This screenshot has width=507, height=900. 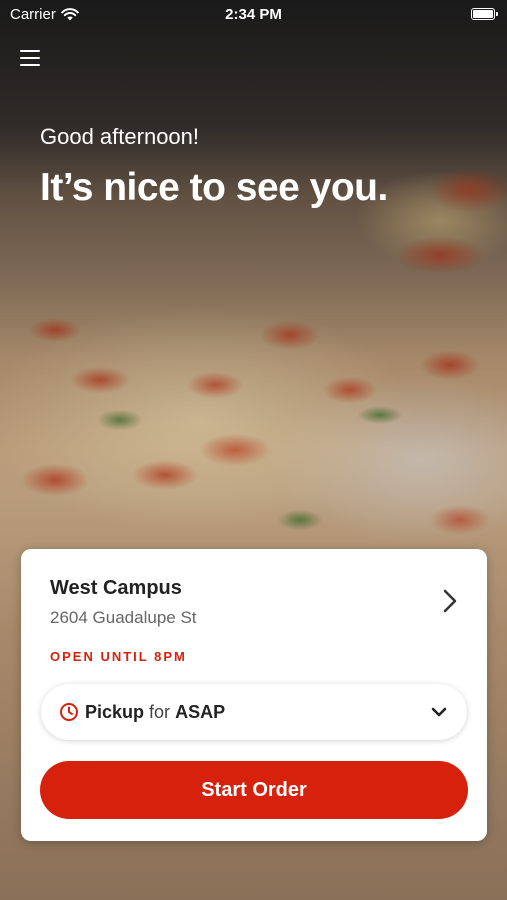 I want to click on pickup-time-selector: Pickup for ASAP, so click(x=254, y=712).